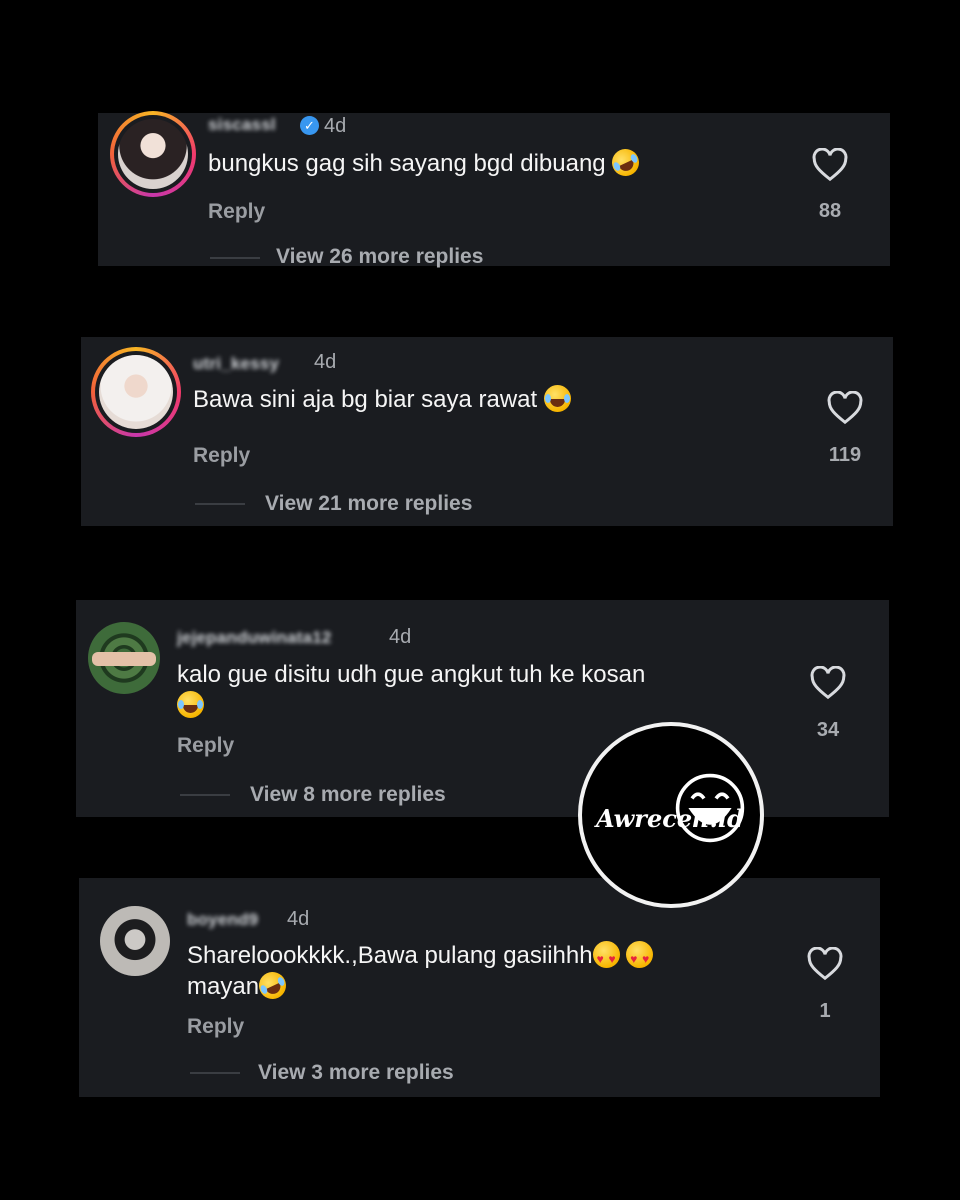  Describe the element at coordinates (828, 730) in the screenshot. I see `like-count: 34` at that location.